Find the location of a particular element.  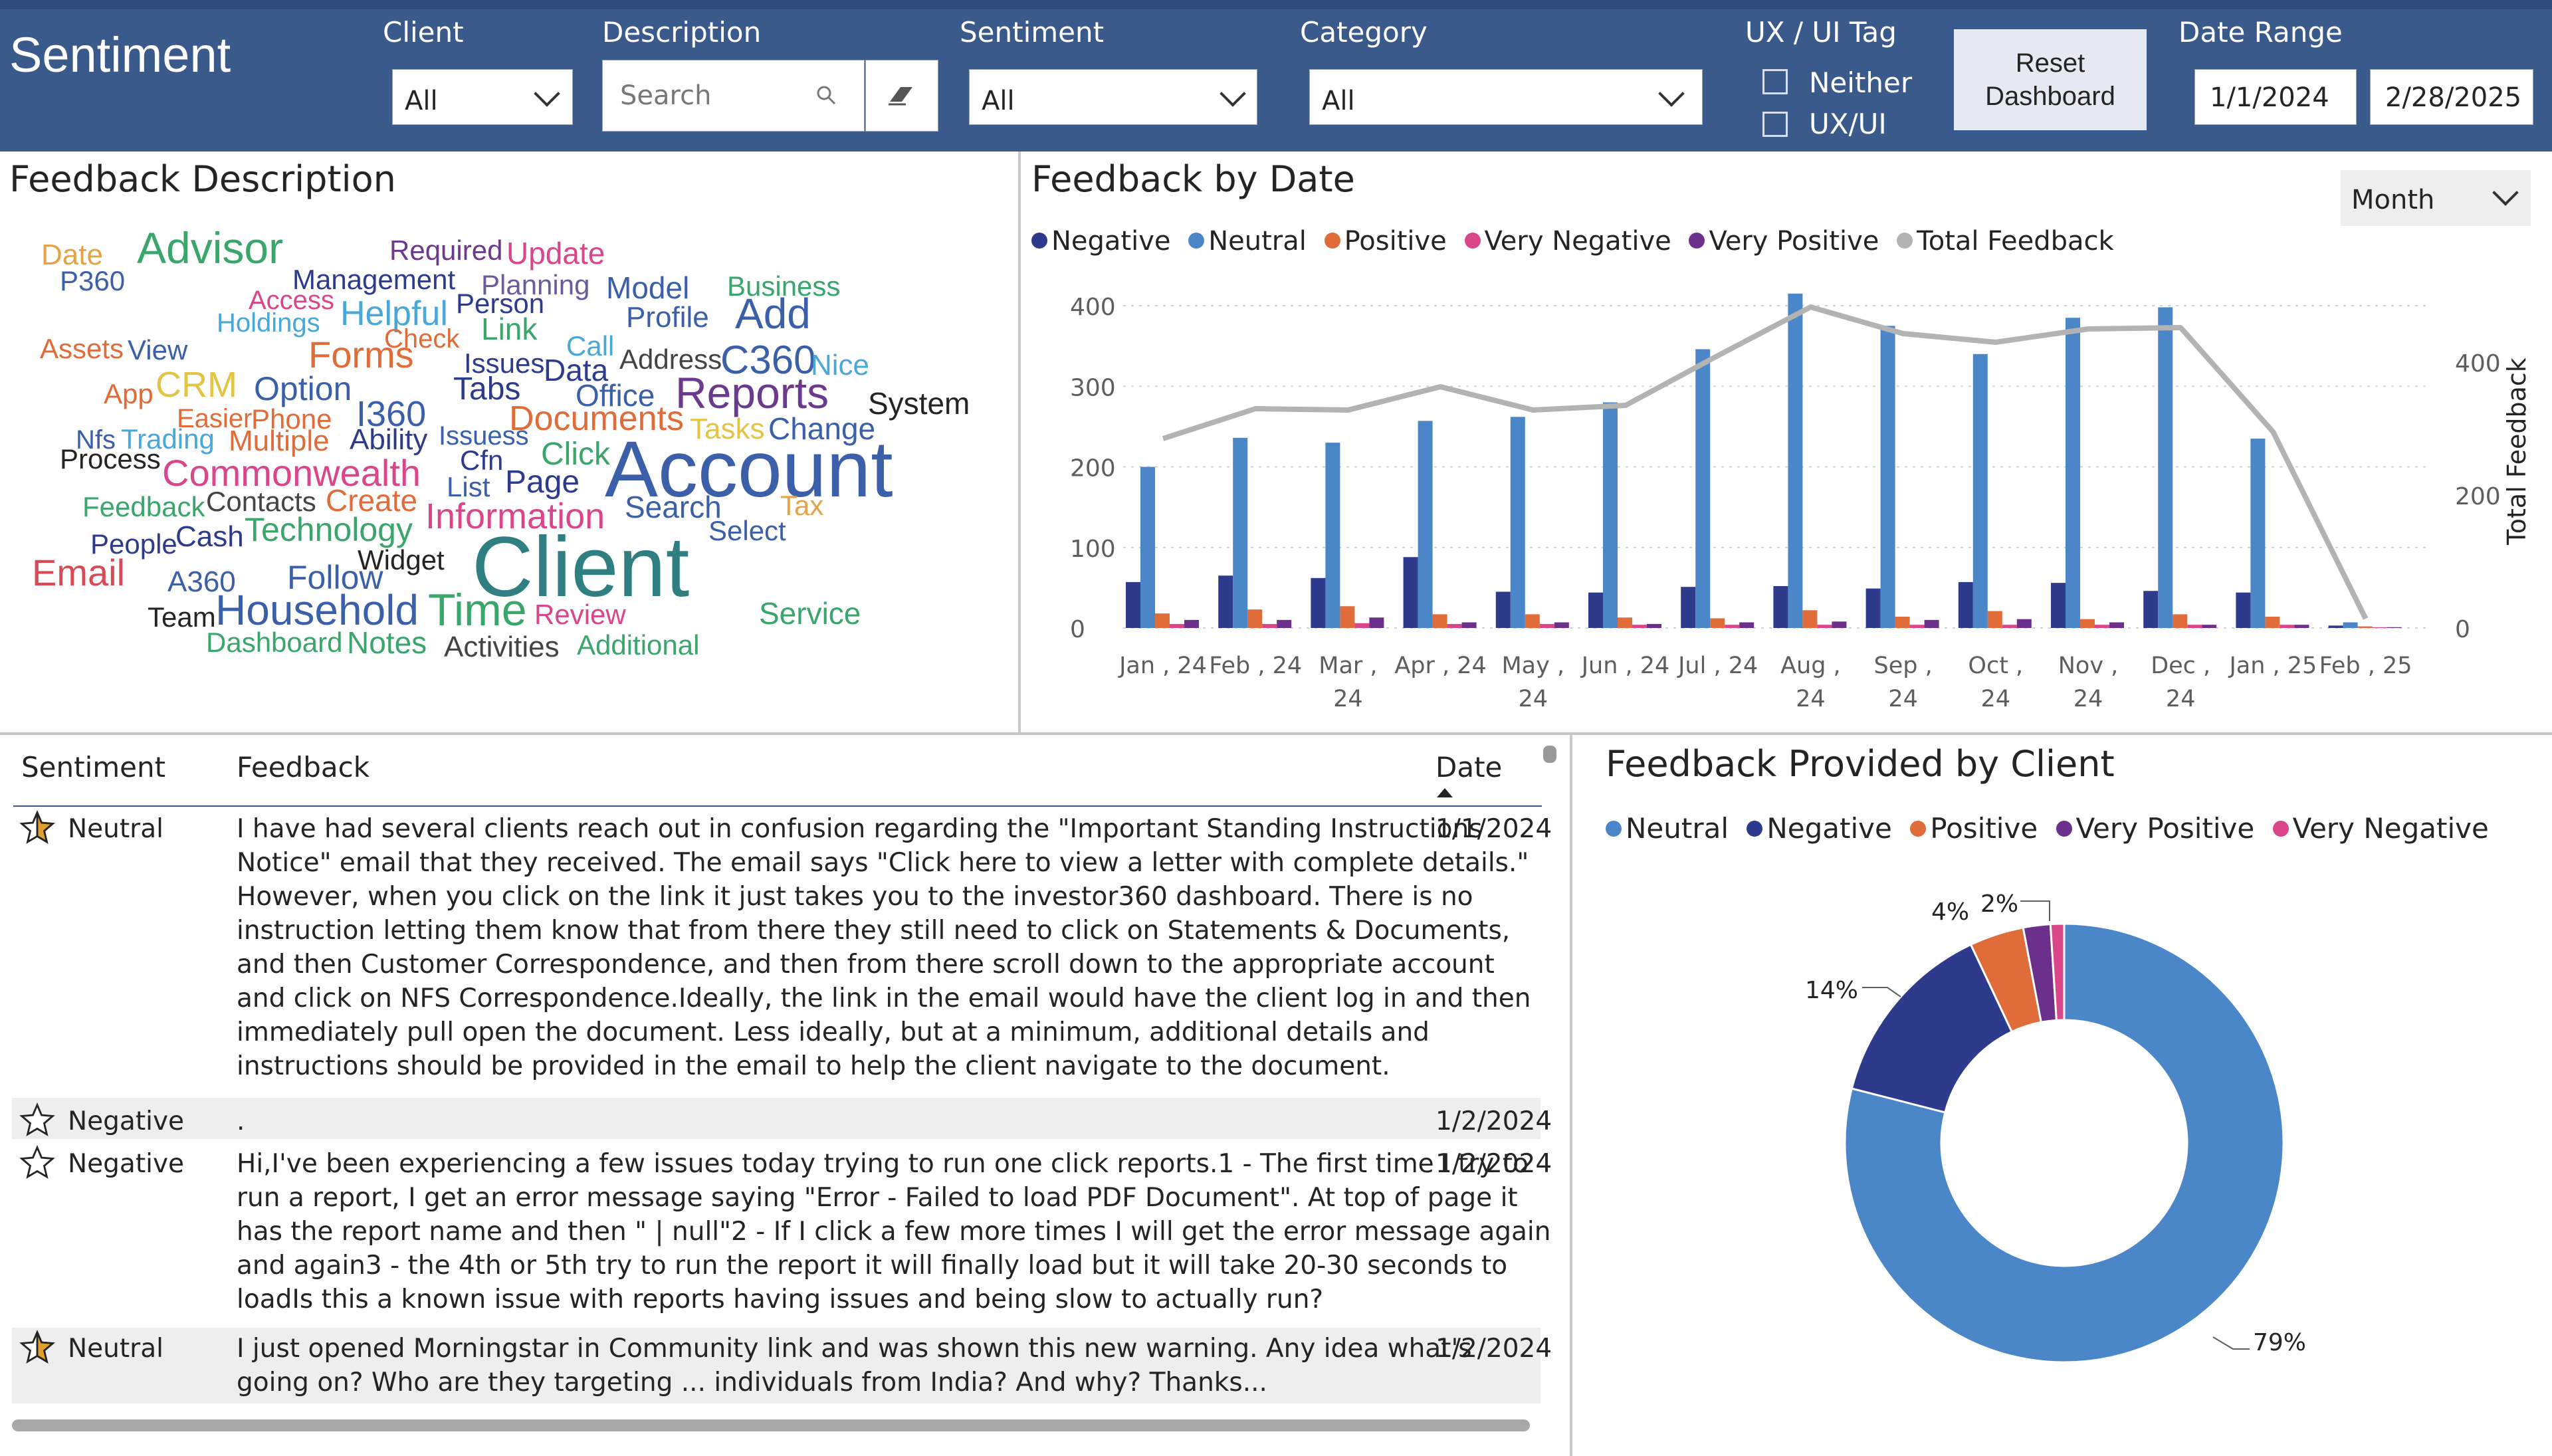

word: CRM is located at coordinates (196, 385).